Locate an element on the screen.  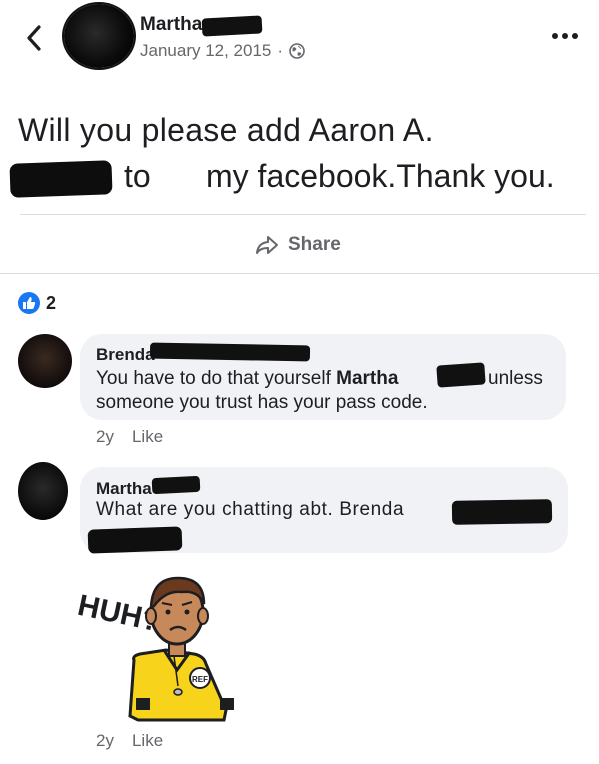
comment-text: You have to do that yourself Martha is located at coordinates (247, 379).